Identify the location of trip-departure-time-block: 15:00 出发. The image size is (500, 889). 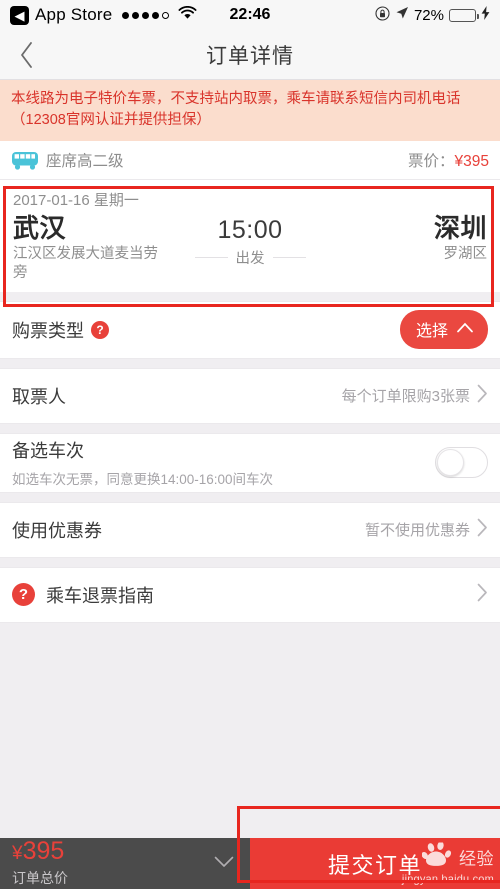
(250, 241).